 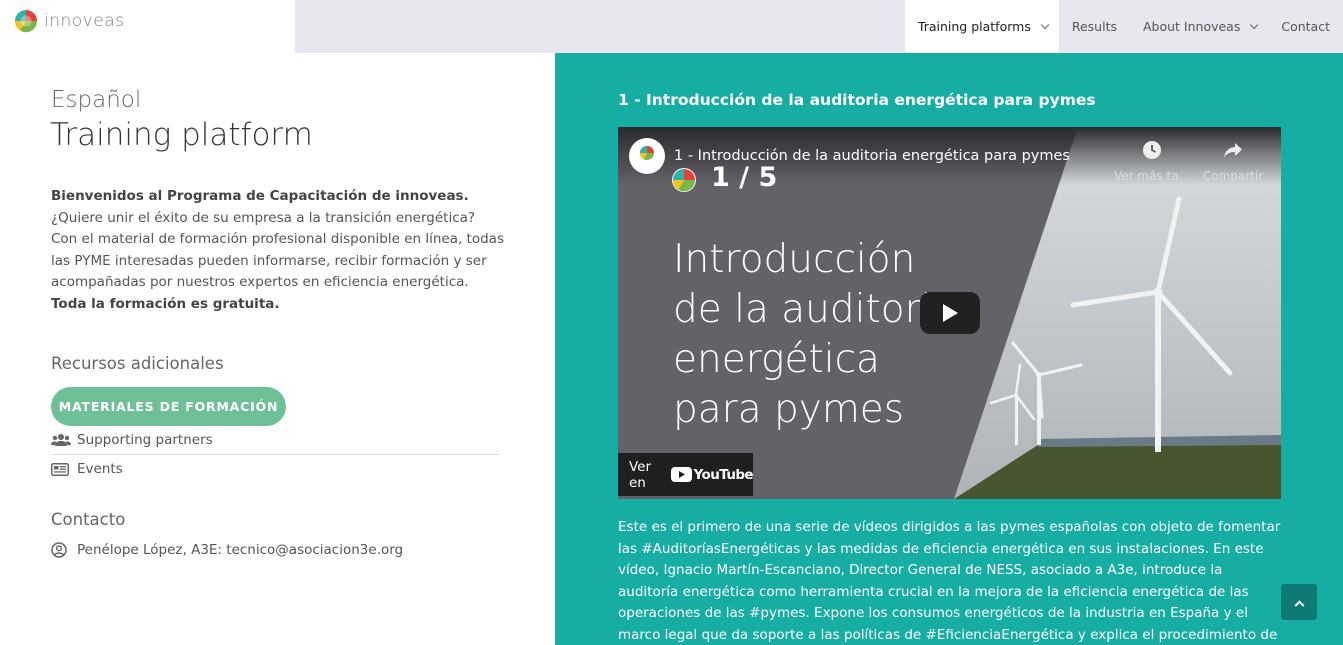 What do you see at coordinates (168, 406) in the screenshot?
I see `training-materials-button: MATERIALES DE FORMACIÓN` at bounding box center [168, 406].